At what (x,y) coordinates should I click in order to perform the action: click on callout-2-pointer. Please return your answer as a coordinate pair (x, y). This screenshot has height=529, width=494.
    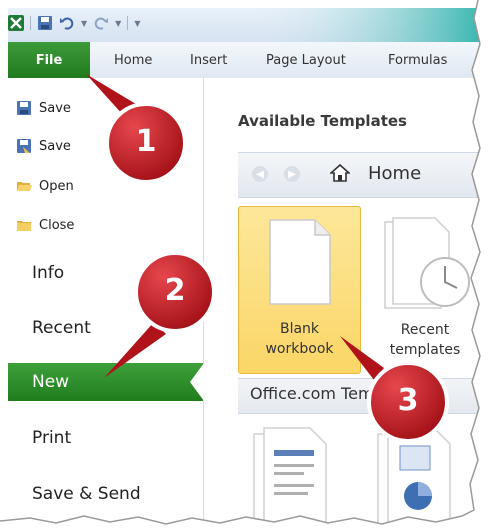
    Looking at the image, I should click on (135, 350).